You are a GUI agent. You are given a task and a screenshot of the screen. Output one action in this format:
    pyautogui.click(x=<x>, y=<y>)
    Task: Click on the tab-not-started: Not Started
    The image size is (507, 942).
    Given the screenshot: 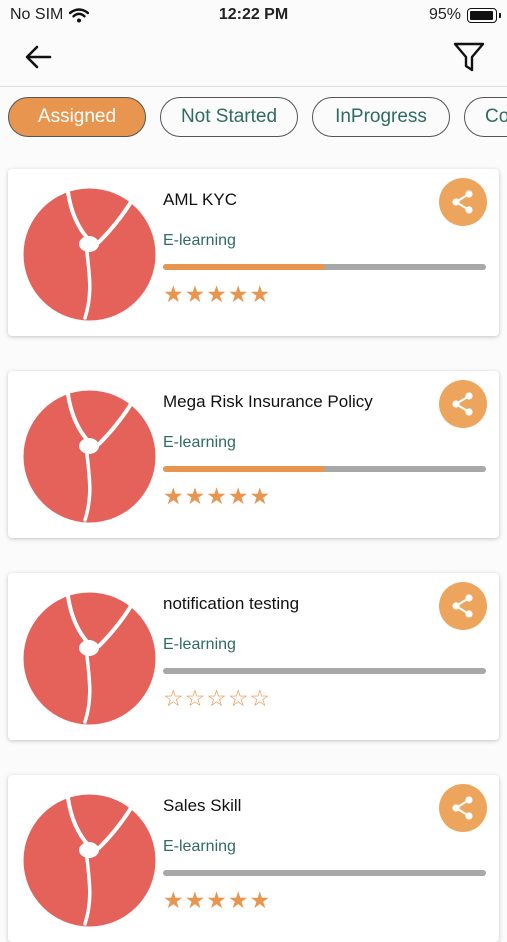 What is the action you would take?
    pyautogui.click(x=229, y=117)
    